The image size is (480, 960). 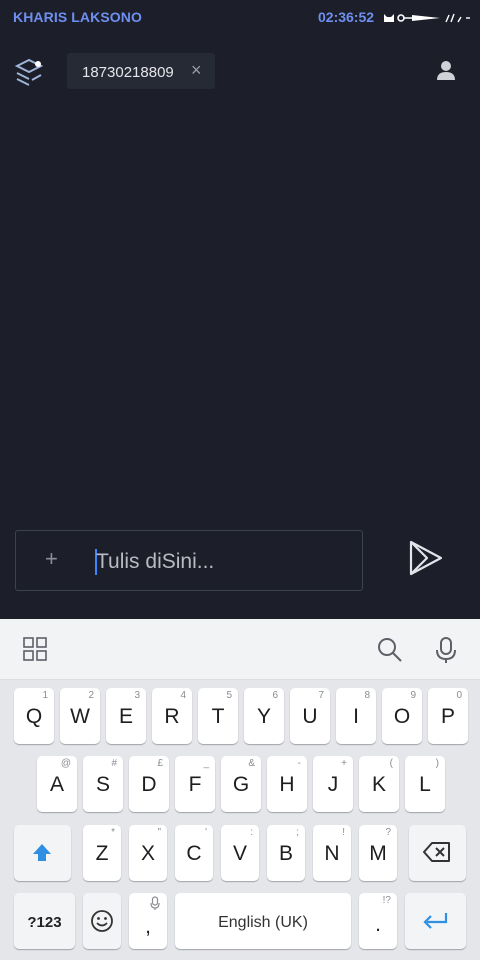 I want to click on key-x: " X, so click(x=148, y=853).